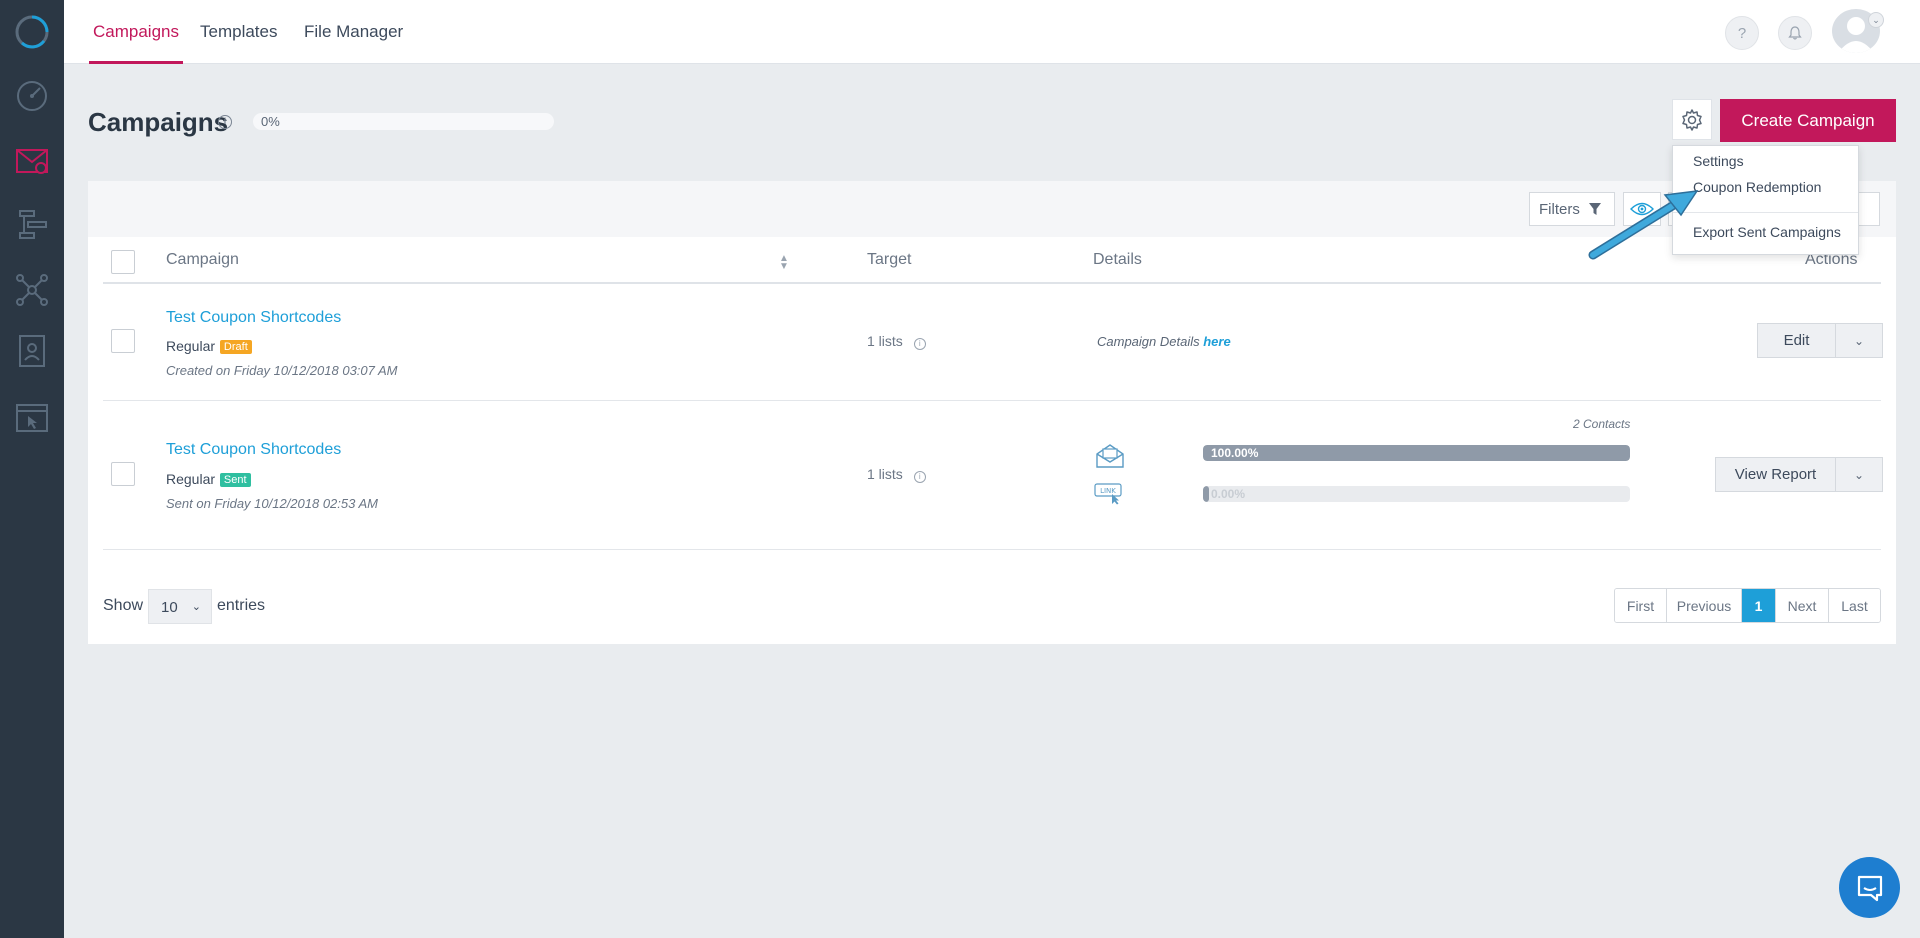 Image resolution: width=1920 pixels, height=938 pixels. I want to click on chat-launcher-button, so click(1869, 887).